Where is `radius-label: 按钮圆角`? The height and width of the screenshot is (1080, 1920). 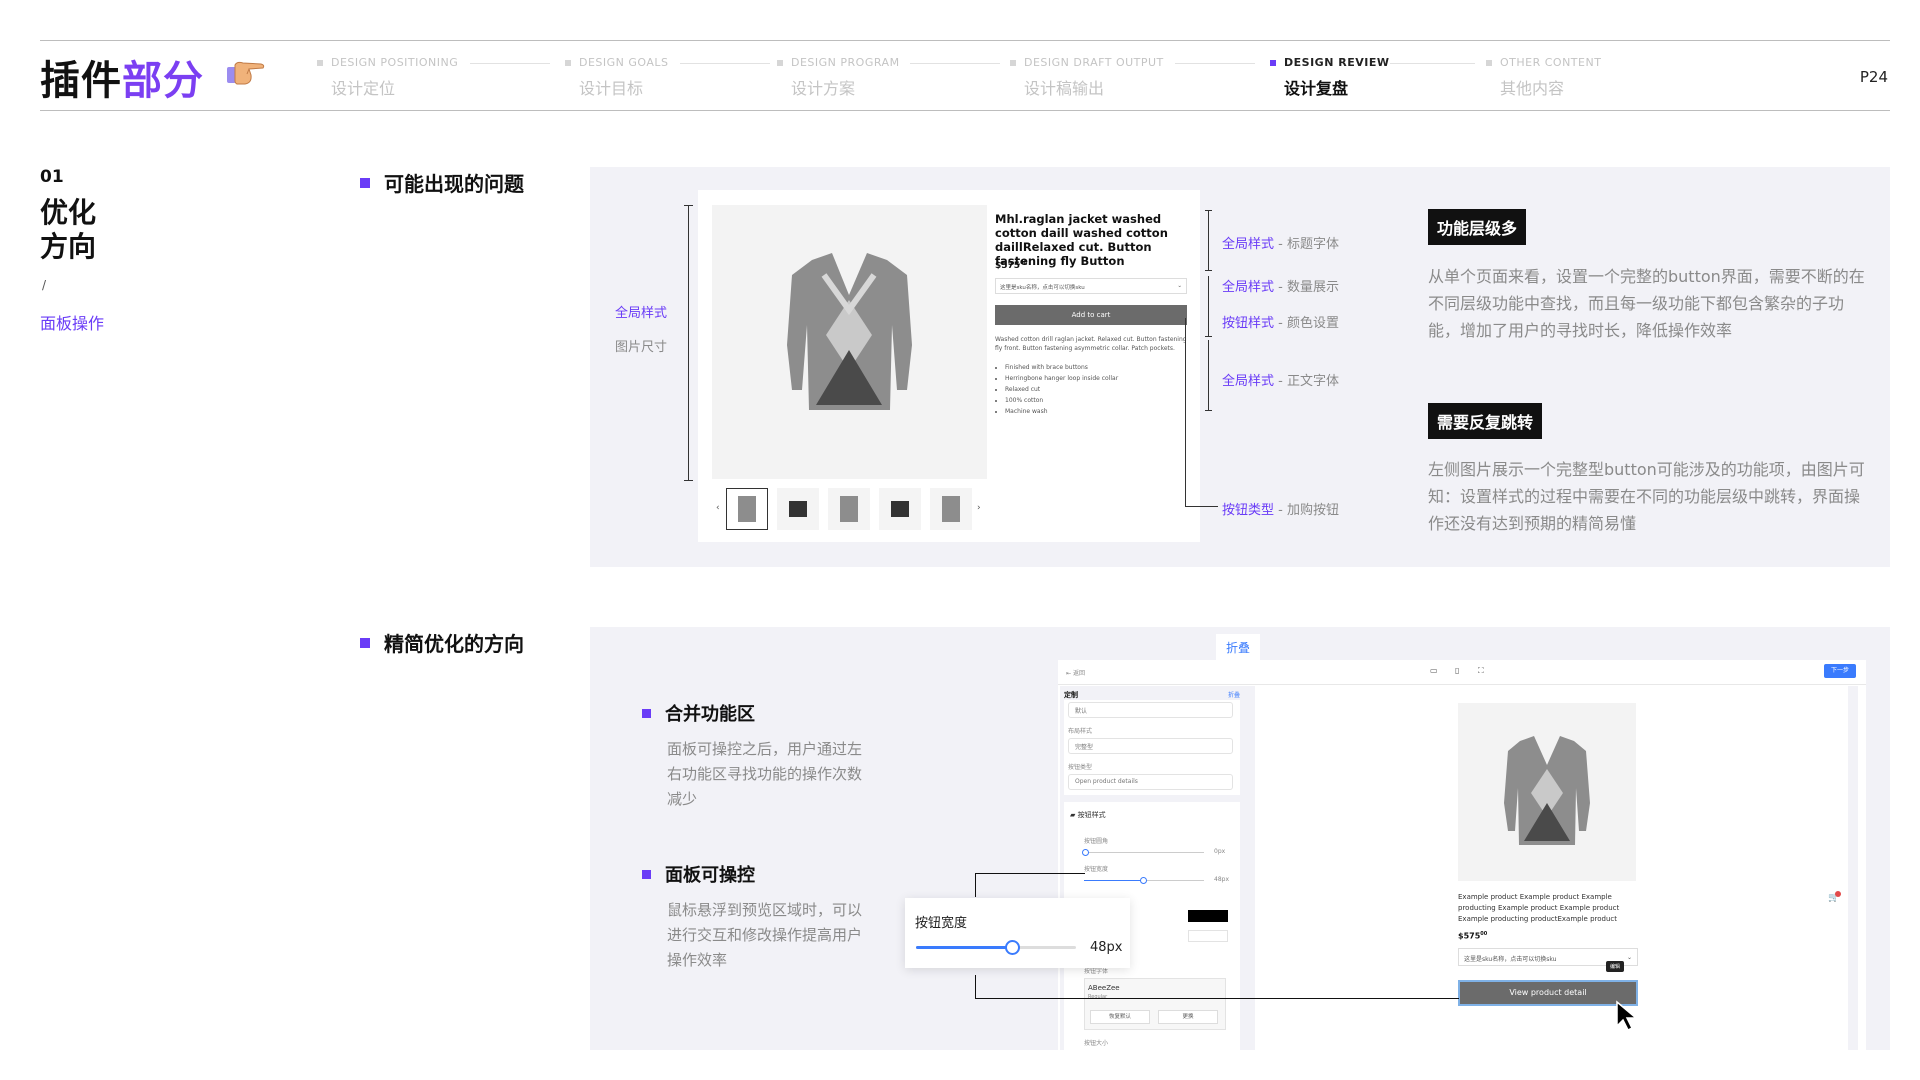
radius-label: 按钮圆角 is located at coordinates (1096, 841).